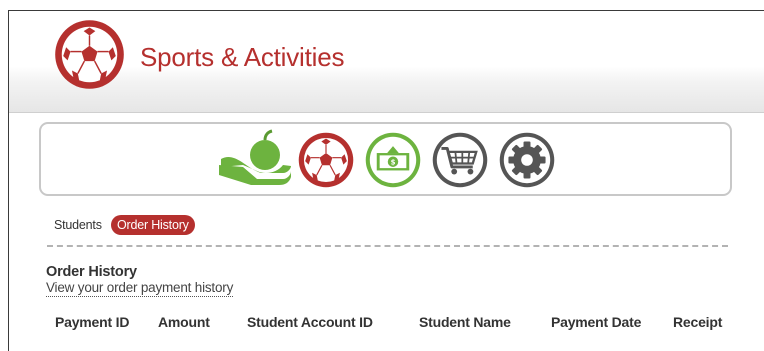 This screenshot has height=351, width=764. Describe the element at coordinates (140, 288) in the screenshot. I see `section-subtitle: View your order payment history` at that location.